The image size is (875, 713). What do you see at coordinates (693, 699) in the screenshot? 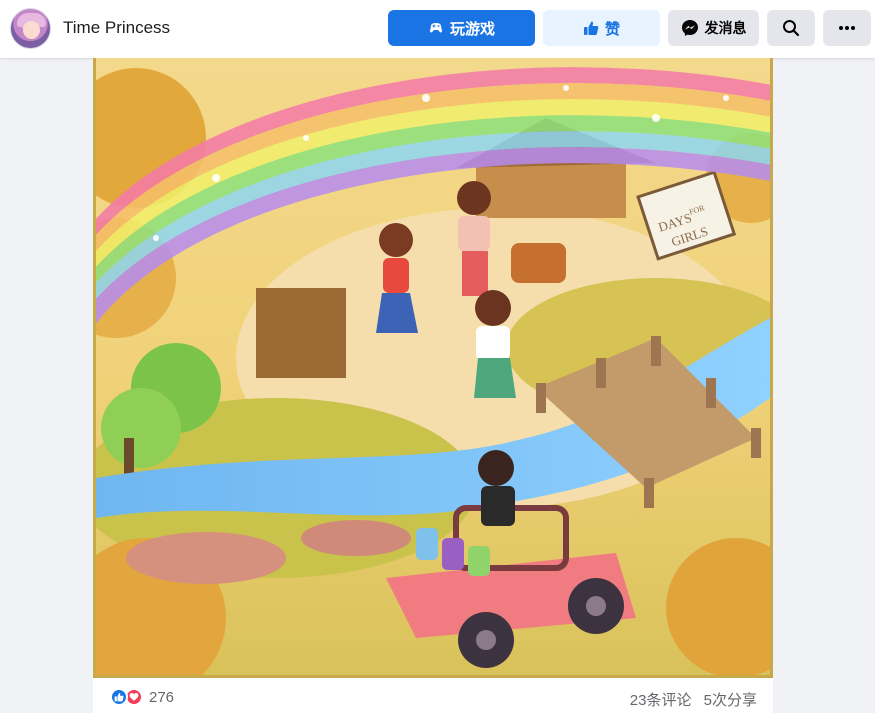
I see `post-stats: 23条评论 5次分享` at bounding box center [693, 699].